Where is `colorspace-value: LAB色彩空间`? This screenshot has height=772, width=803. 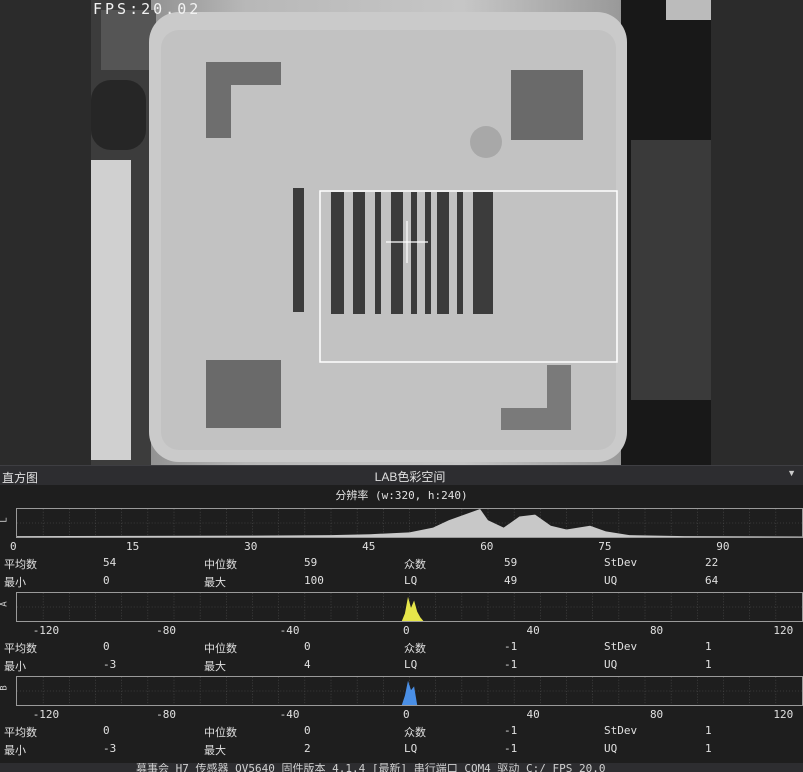
colorspace-value: LAB色彩空间 is located at coordinates (410, 477).